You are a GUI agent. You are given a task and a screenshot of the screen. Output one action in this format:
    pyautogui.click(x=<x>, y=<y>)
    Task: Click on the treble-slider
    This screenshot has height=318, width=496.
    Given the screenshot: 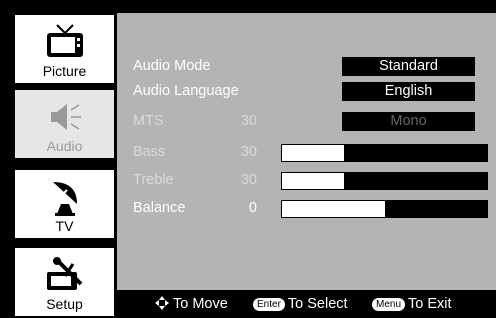 What is the action you would take?
    pyautogui.click(x=384, y=181)
    